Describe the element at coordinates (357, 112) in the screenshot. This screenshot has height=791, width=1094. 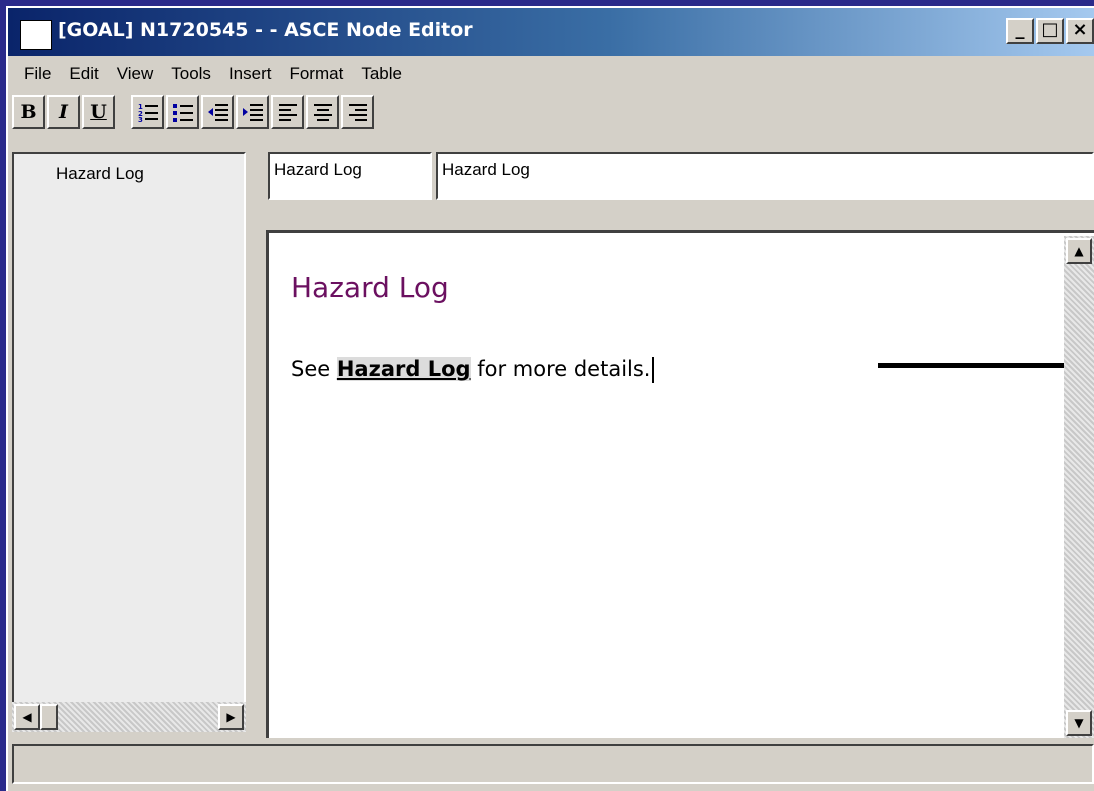
I see `align-right-icon` at that location.